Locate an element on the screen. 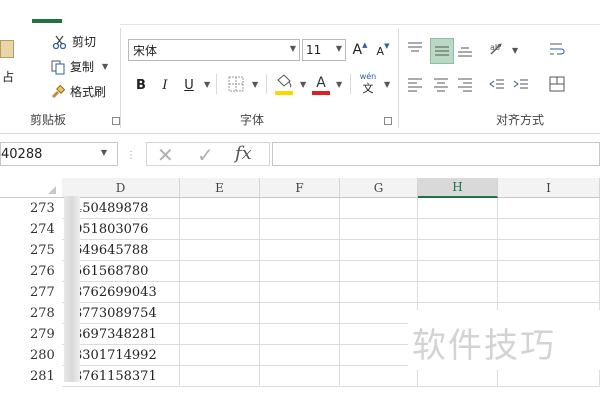  italic-button: I is located at coordinates (165, 85).